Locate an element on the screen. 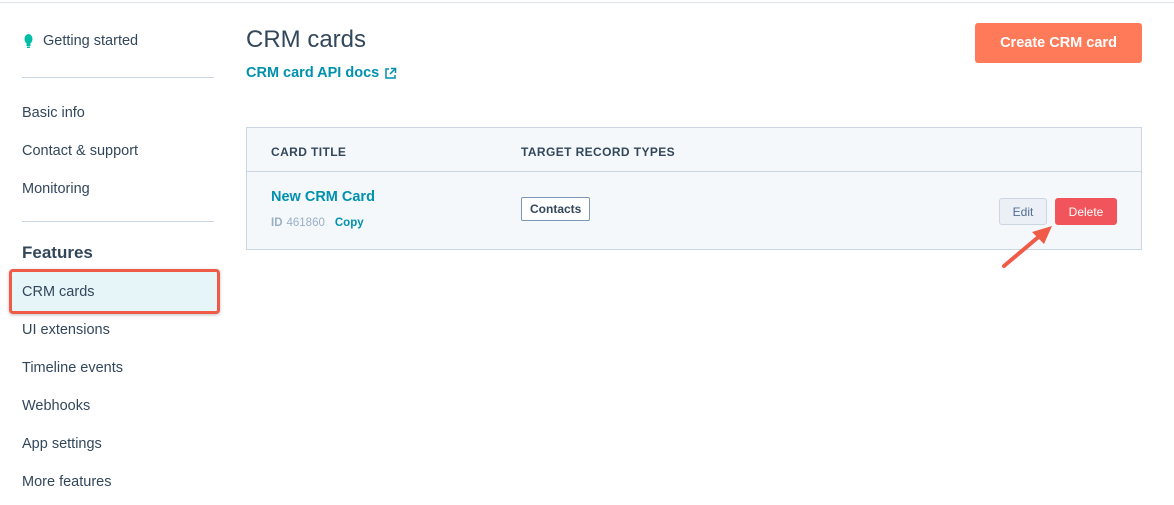 The image size is (1174, 505). card-id-value: 461860 is located at coordinates (305, 223).